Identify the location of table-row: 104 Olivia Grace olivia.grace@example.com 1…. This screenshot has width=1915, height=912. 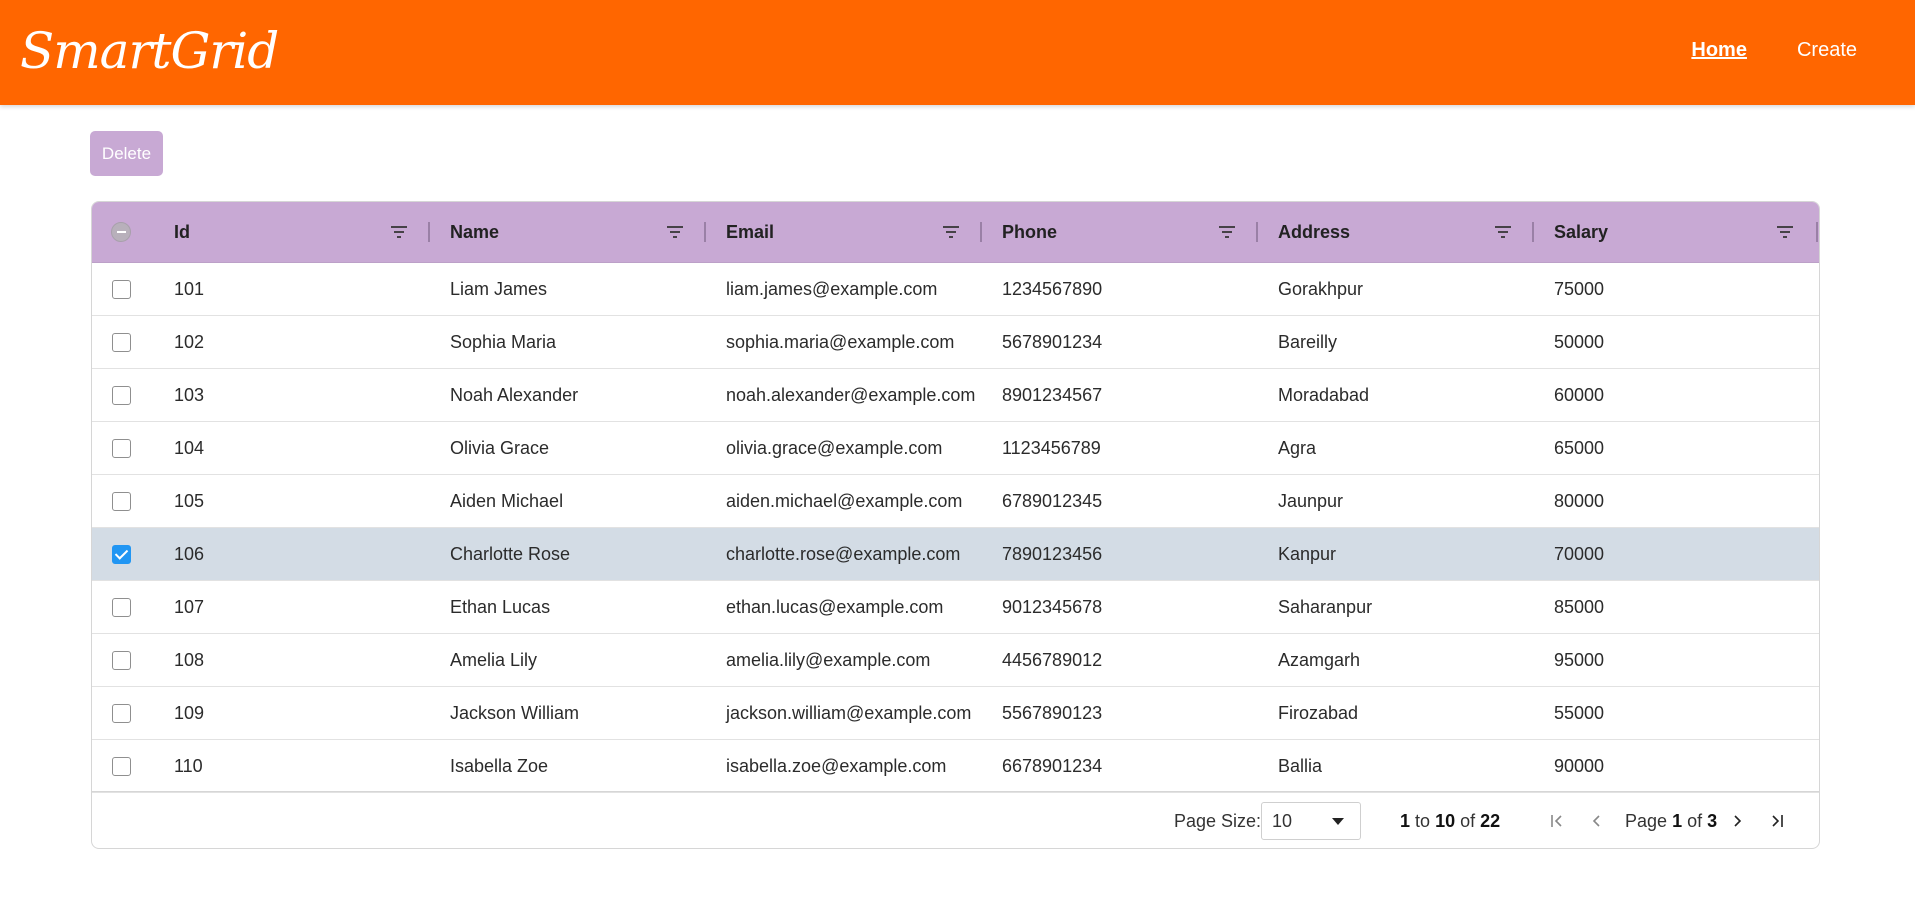
(955, 448).